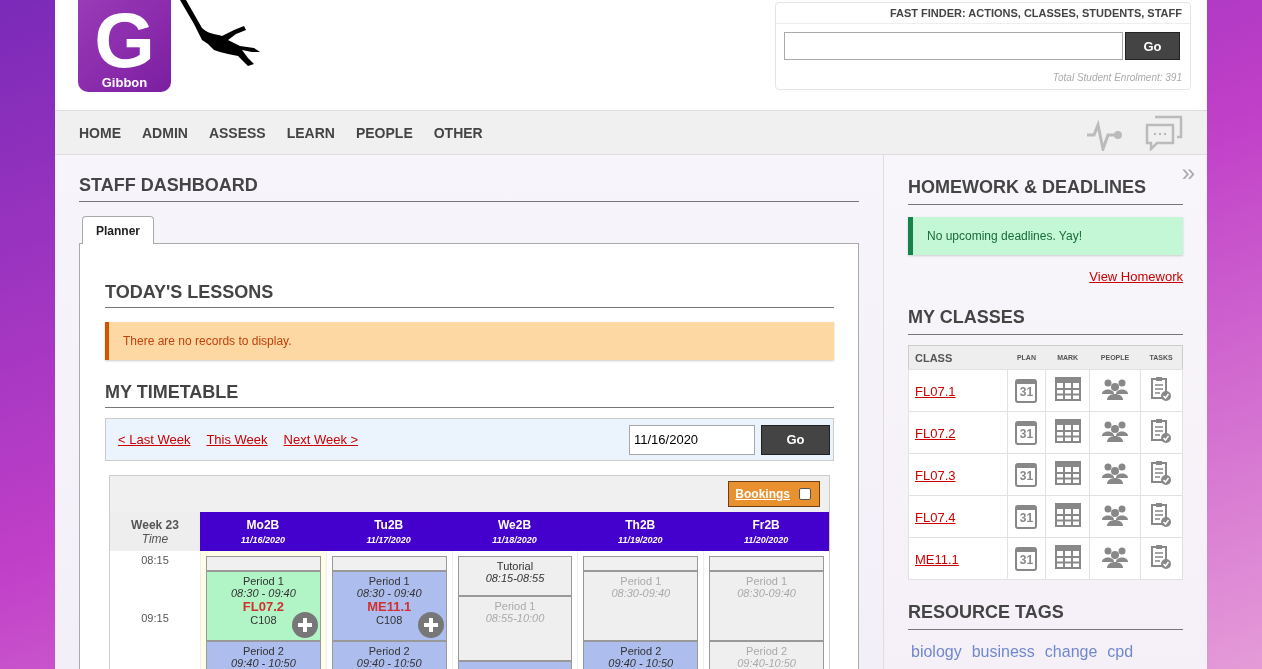  What do you see at coordinates (155, 525) in the screenshot?
I see `week-label: Week 23` at bounding box center [155, 525].